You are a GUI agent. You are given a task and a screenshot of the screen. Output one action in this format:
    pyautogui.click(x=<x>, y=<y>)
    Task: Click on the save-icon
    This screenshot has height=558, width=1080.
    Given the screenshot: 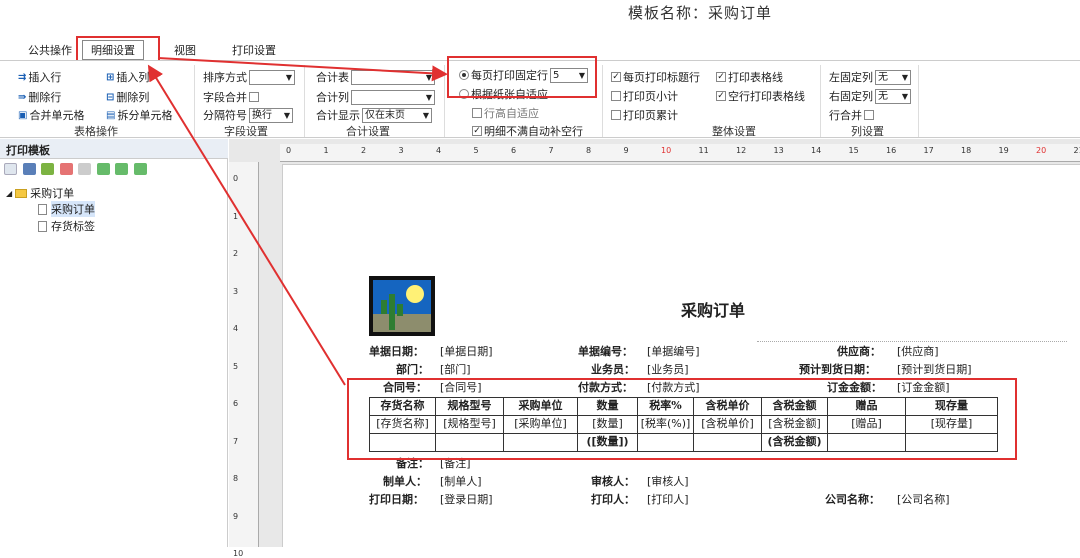 What is the action you would take?
    pyautogui.click(x=29, y=169)
    